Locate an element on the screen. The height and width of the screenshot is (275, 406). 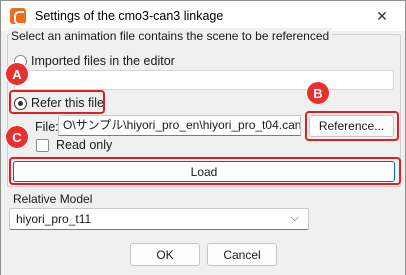
refer-file-radio is located at coordinates (20, 103).